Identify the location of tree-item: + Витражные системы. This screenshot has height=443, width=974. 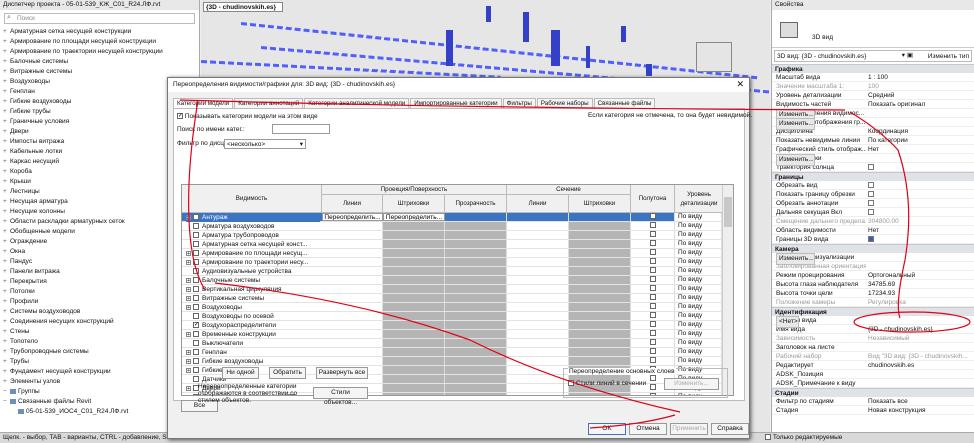
(101, 72).